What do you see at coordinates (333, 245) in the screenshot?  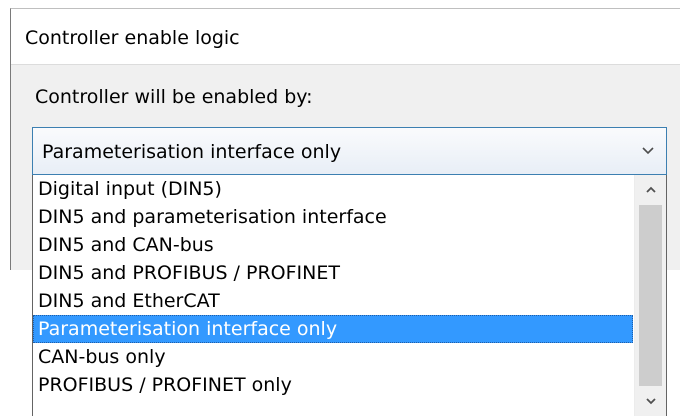 I see `list-item: DIN5 and CAN-bus` at bounding box center [333, 245].